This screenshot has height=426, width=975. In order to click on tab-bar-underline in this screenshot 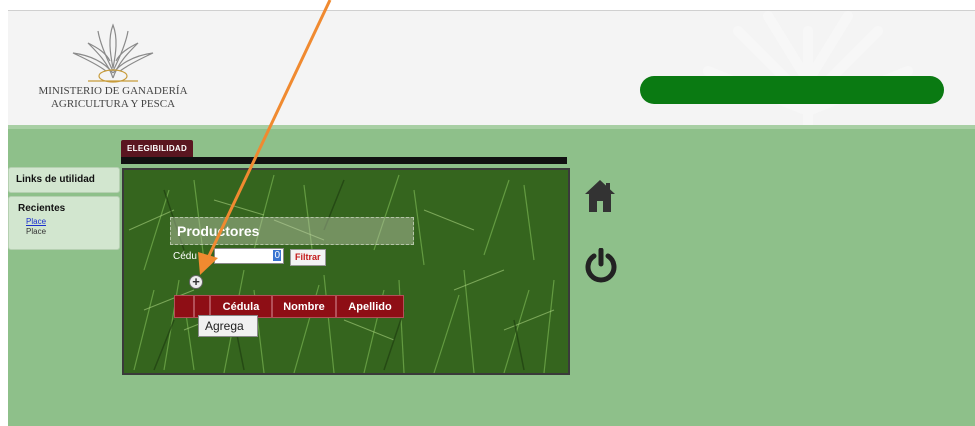, I will do `click(344, 160)`.